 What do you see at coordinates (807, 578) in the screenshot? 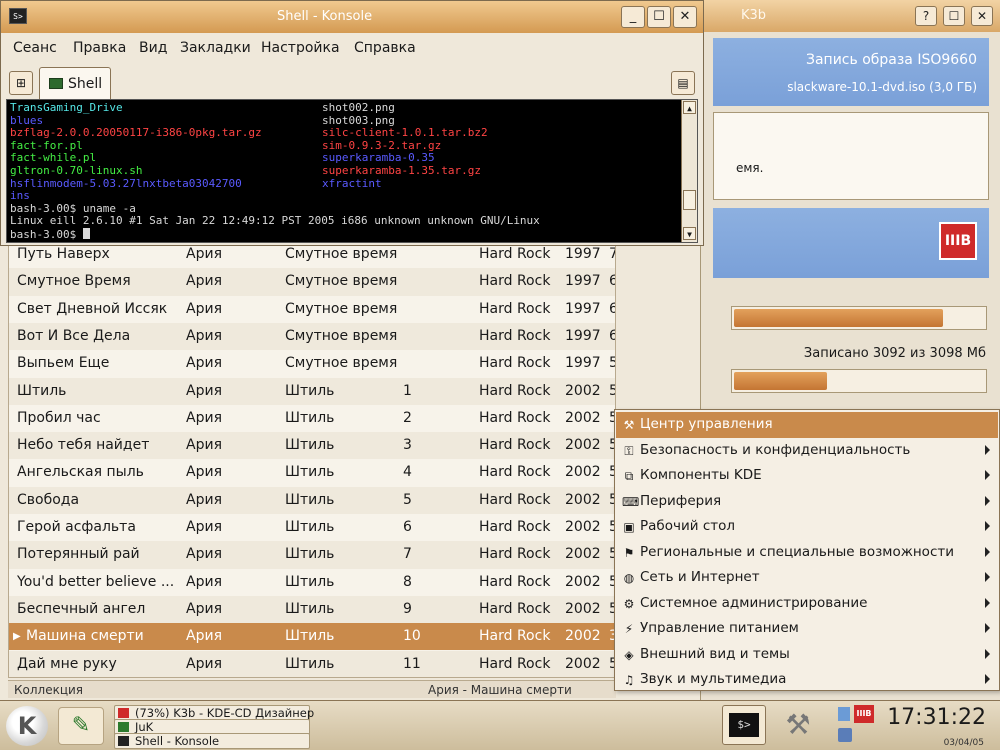
I see `menu-item: ◍ Сеть и Интернет` at bounding box center [807, 578].